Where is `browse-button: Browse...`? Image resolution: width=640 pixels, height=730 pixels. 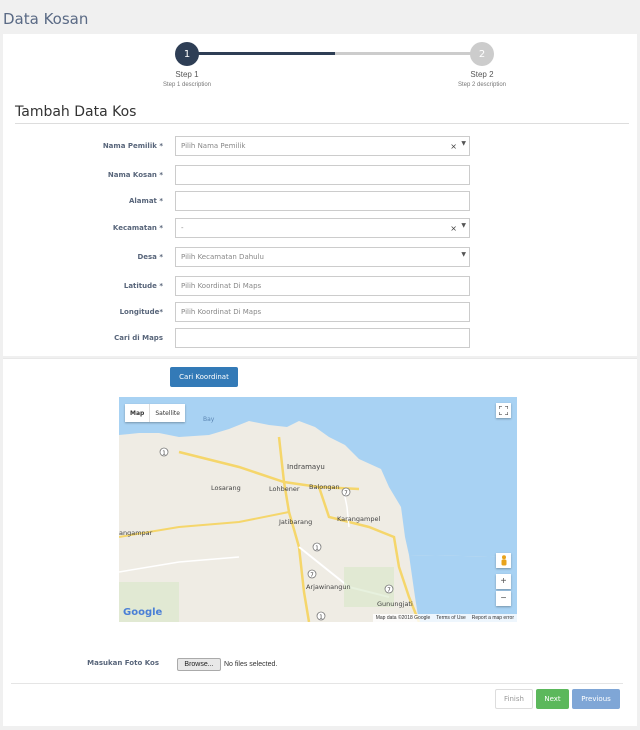 browse-button: Browse... is located at coordinates (199, 664).